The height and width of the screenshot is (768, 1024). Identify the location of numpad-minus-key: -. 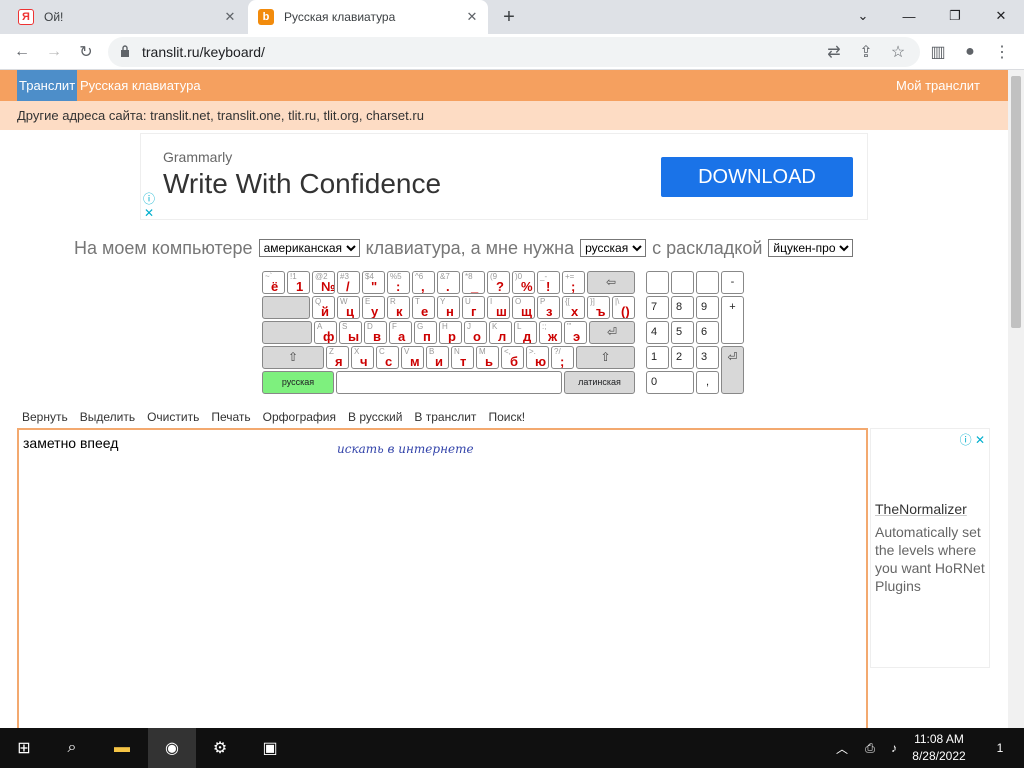
(732, 282).